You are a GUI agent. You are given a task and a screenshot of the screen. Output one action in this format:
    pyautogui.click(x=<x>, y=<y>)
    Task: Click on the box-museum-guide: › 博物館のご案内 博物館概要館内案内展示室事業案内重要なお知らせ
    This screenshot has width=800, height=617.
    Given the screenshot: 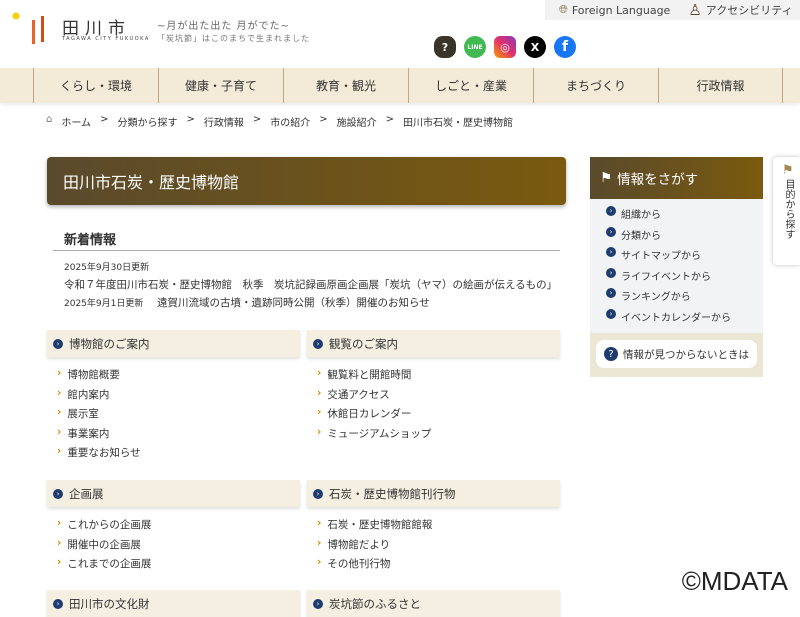 What is the action you would take?
    pyautogui.click(x=173, y=397)
    